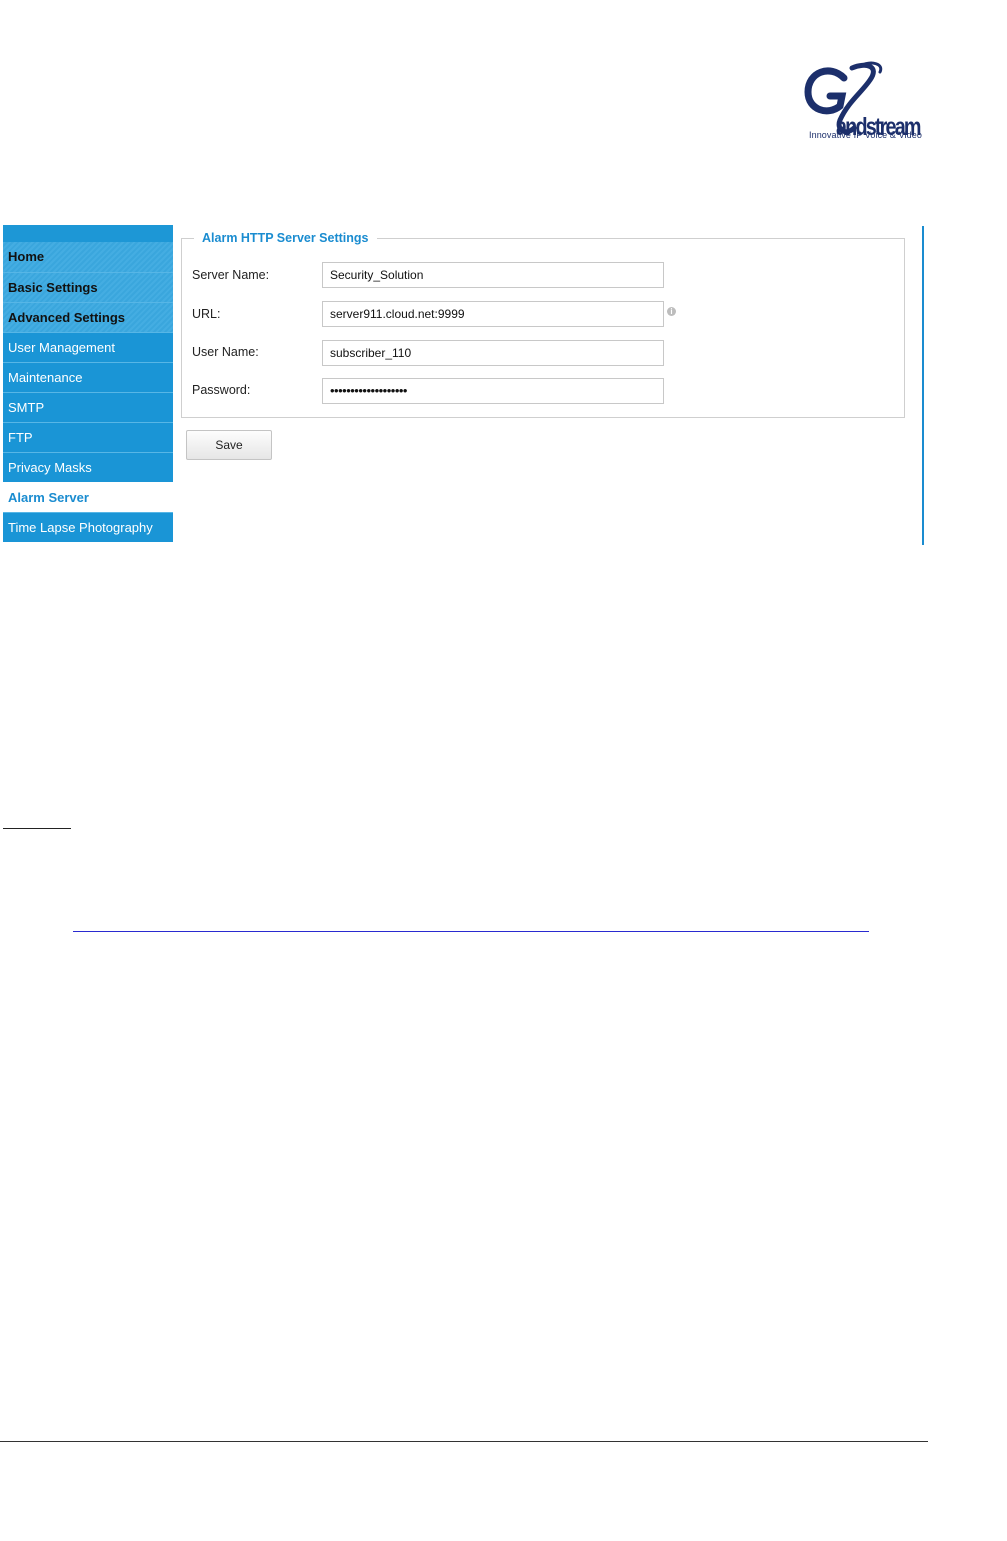  I want to click on sidebar-item-advanced-settings: Advanced Settings, so click(88, 317).